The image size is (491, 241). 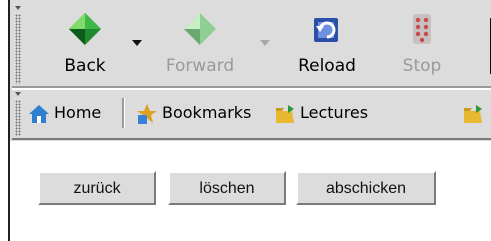 I want to click on clear-form-button: löschen, so click(x=227, y=188).